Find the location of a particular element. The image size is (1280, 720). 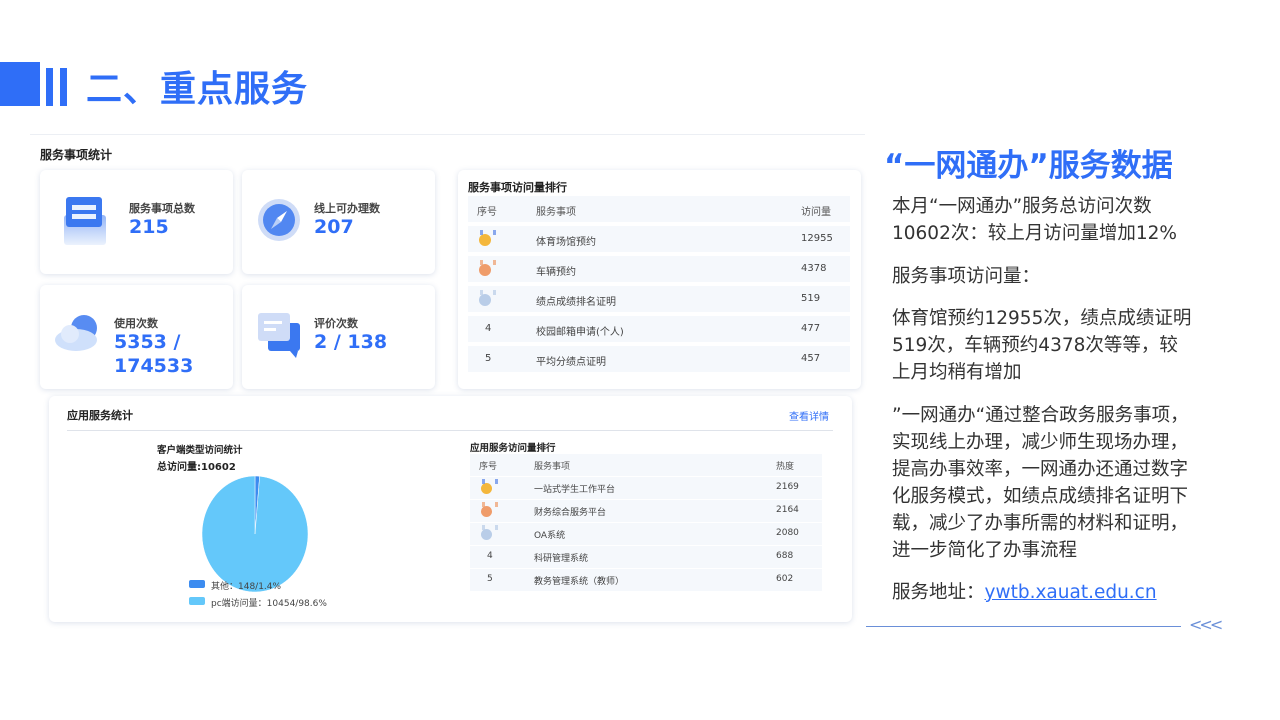

row-name: 教务管理系统（教师） is located at coordinates (579, 582).